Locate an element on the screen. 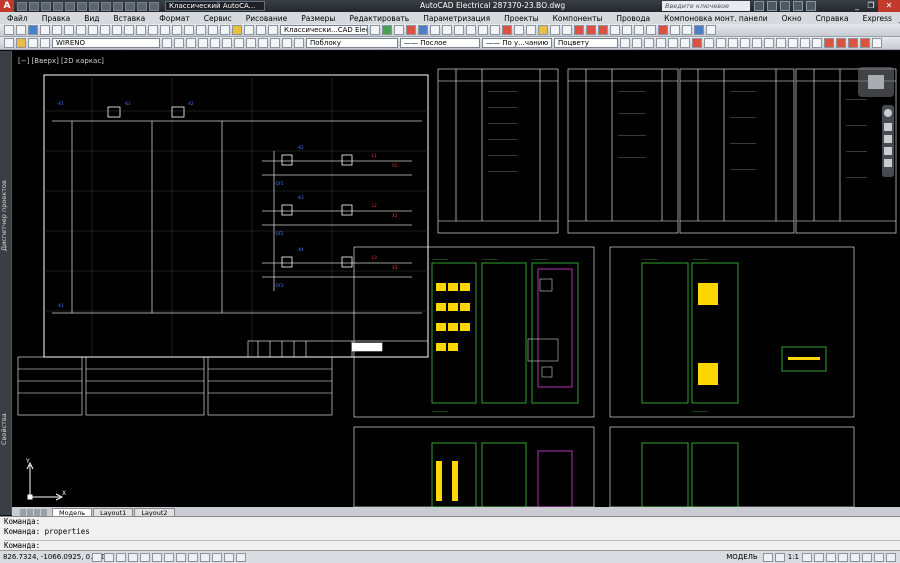  last-tab-icon is located at coordinates (44, 512).